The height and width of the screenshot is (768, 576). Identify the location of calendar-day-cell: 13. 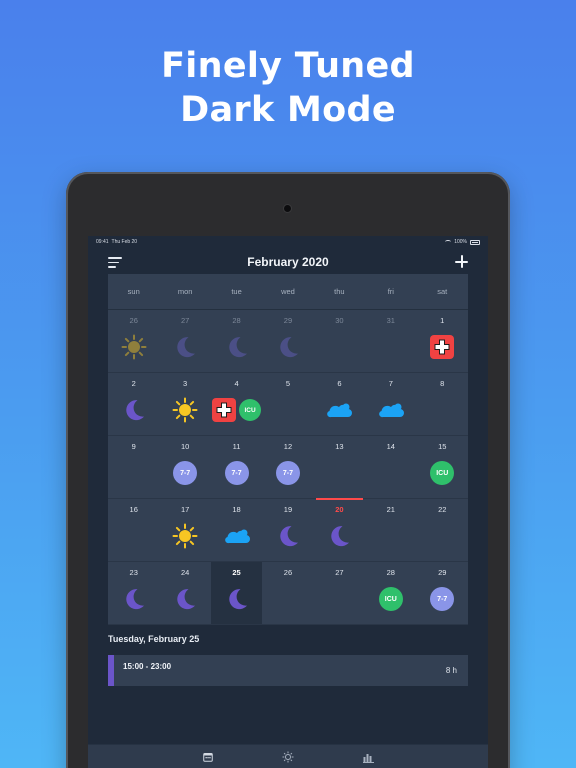
(339, 467).